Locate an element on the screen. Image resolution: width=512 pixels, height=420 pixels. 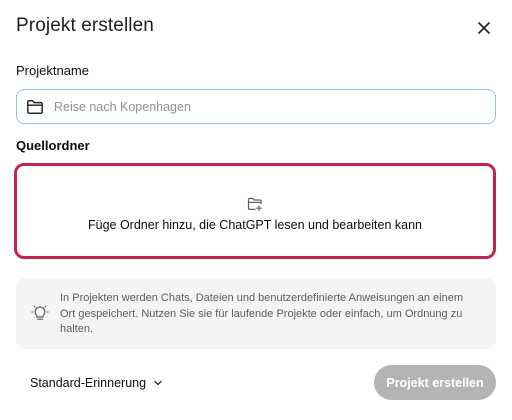
create-project-button: Projekt erstellen is located at coordinates (435, 382).